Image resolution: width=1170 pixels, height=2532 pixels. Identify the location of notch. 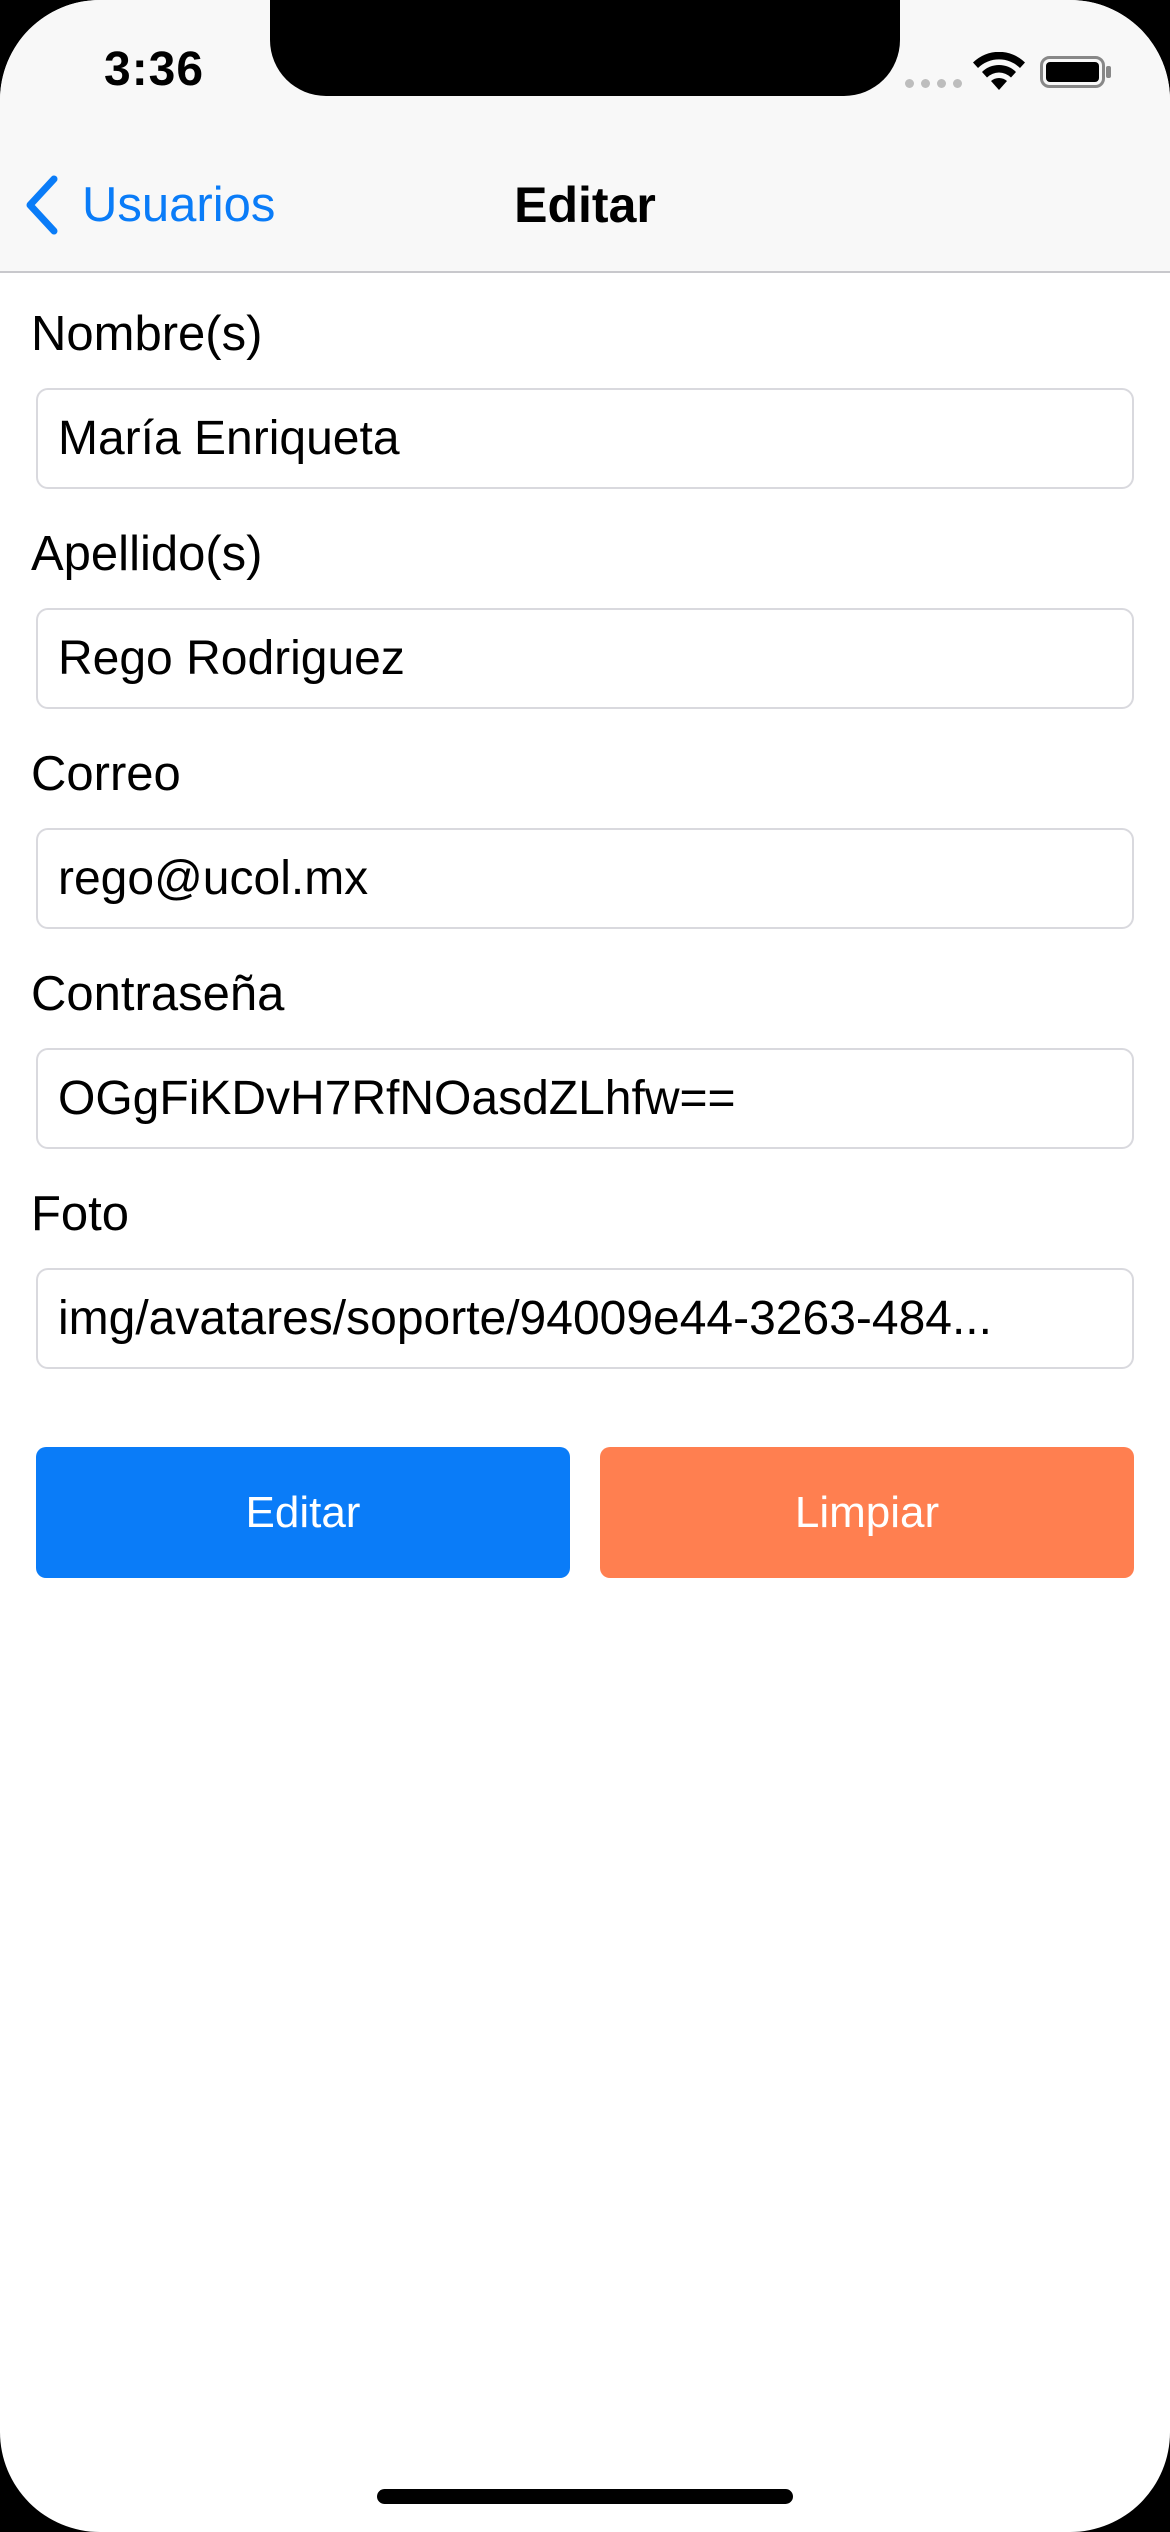
(585, 48).